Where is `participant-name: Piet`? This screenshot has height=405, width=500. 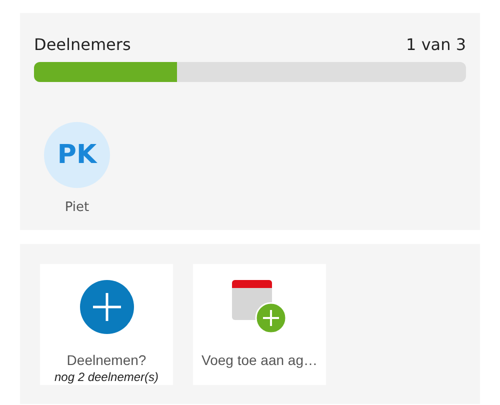 participant-name: Piet is located at coordinates (77, 207).